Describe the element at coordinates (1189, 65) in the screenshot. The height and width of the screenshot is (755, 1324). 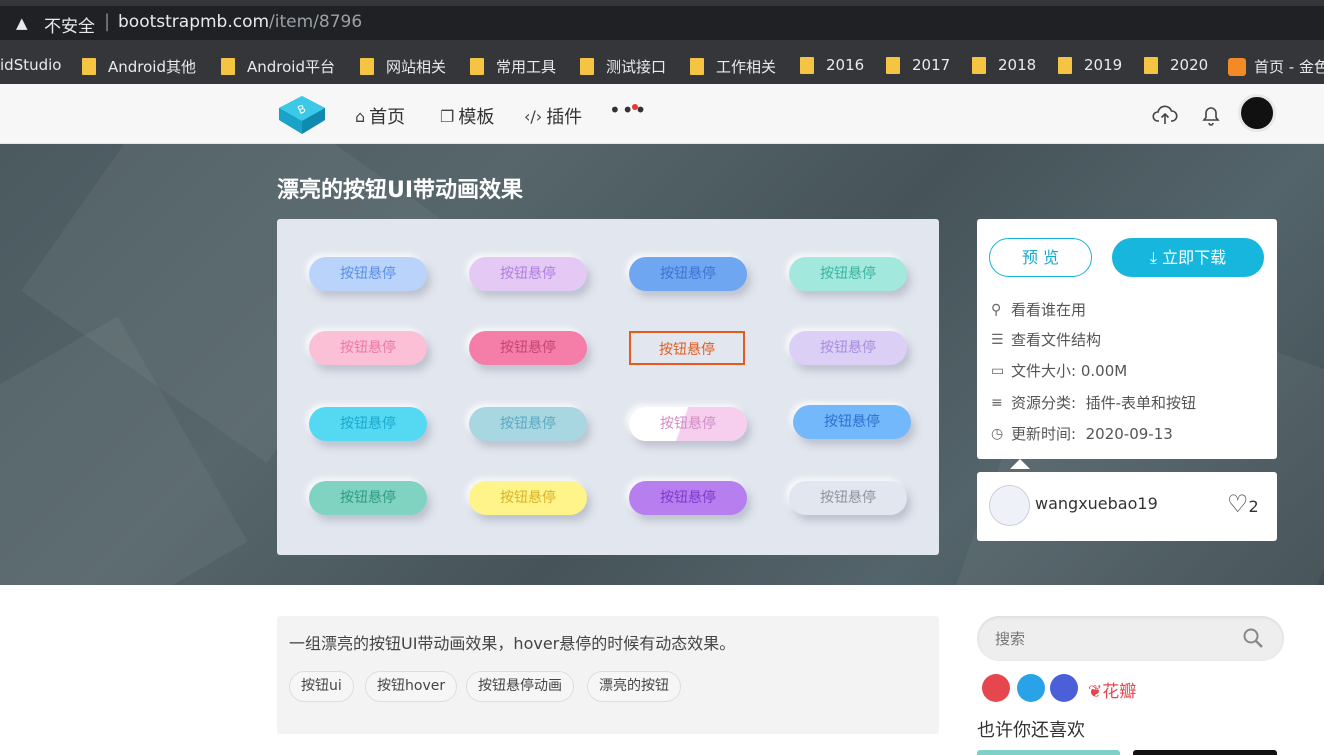
I see `bookmark-label: 2020` at that location.